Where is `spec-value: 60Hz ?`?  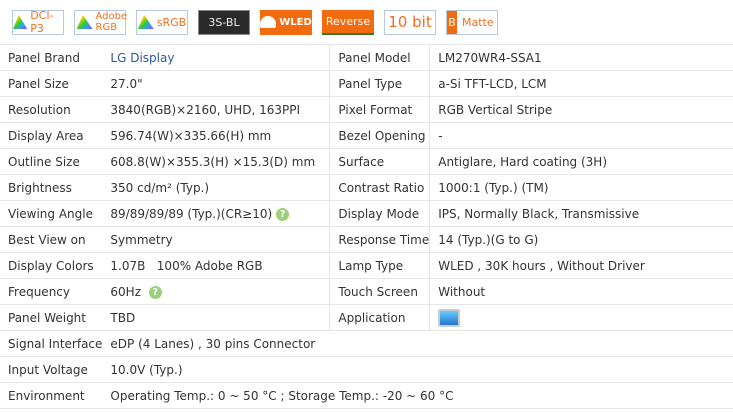
spec-value: 60Hz ? is located at coordinates (216, 291).